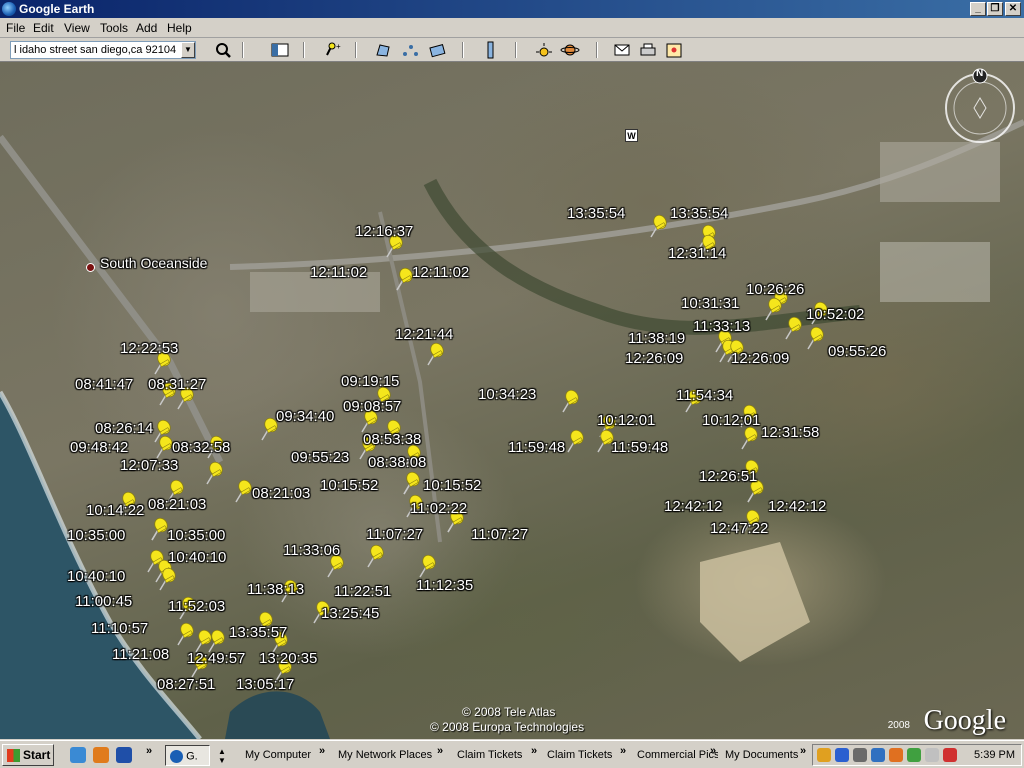 This screenshot has width=1024, height=768. What do you see at coordinates (114, 28) in the screenshot?
I see `menu-tools: Tools` at bounding box center [114, 28].